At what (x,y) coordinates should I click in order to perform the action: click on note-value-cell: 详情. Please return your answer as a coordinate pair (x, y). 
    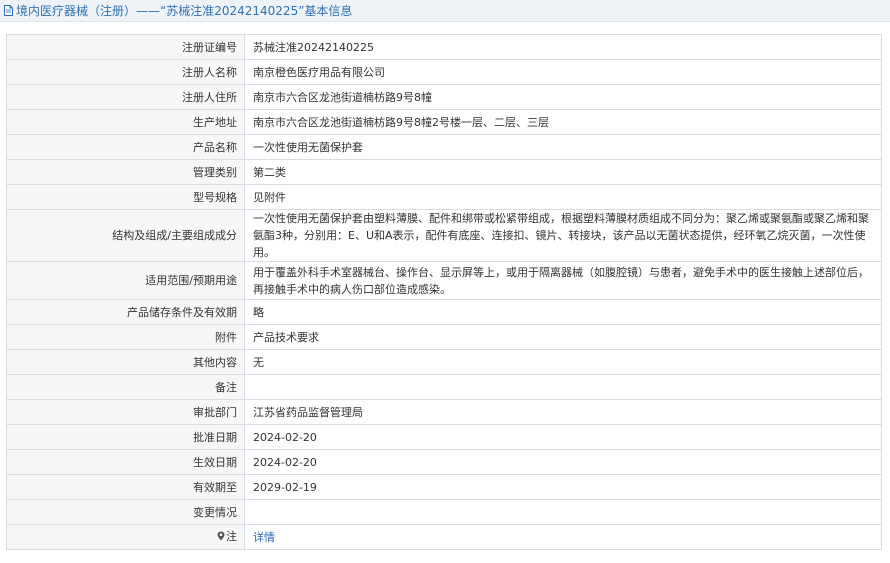
    Looking at the image, I should click on (563, 537).